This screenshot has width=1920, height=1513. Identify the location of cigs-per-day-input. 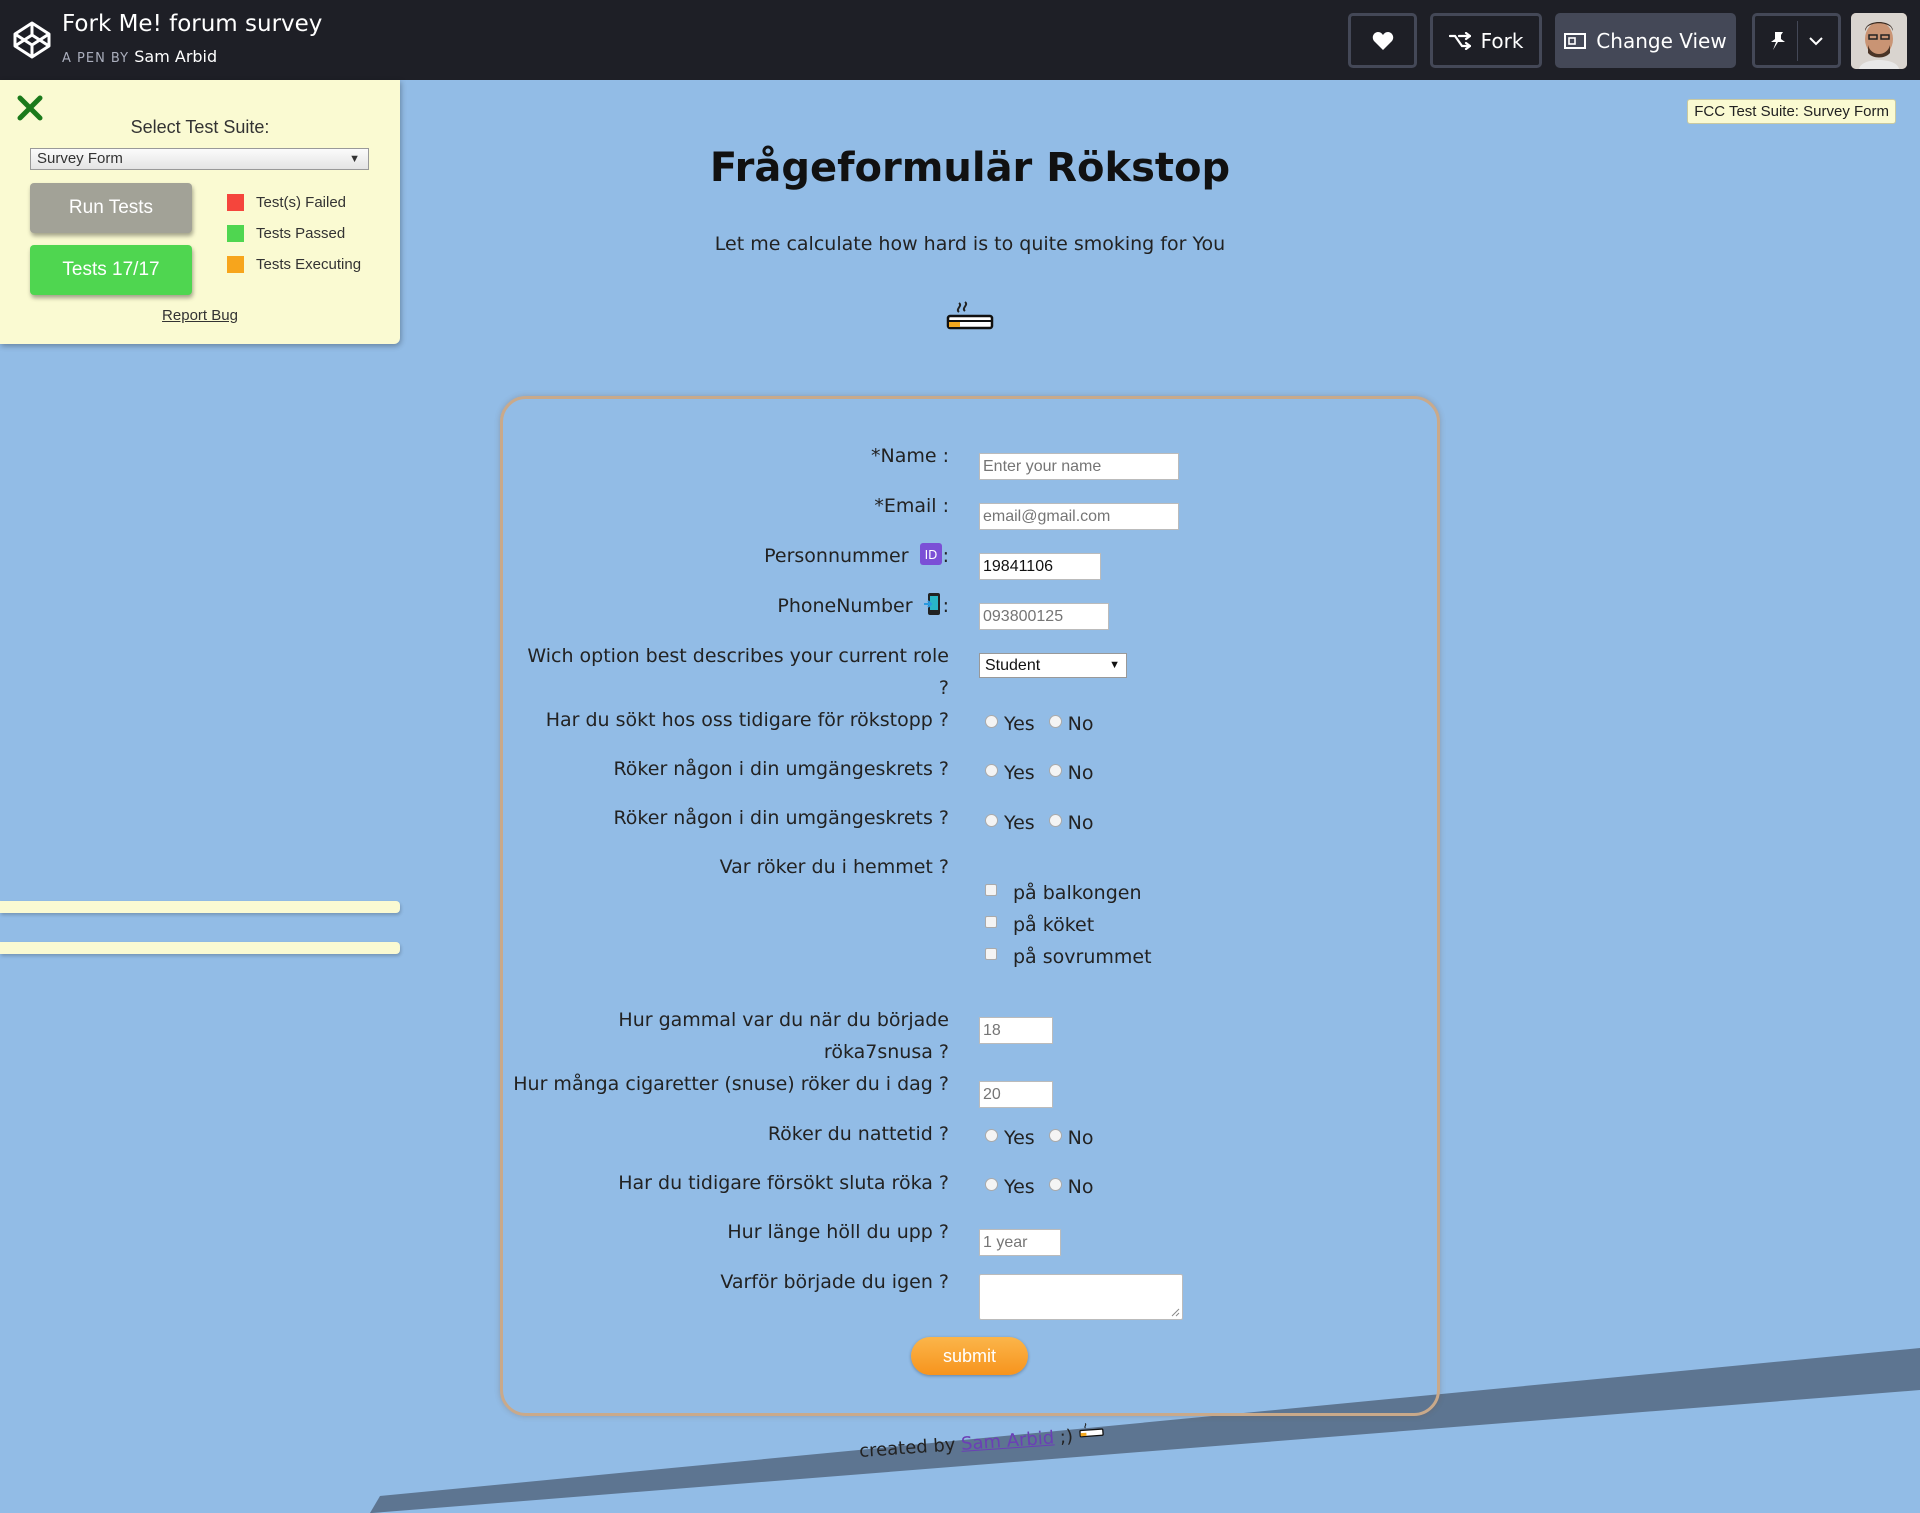
(1016, 1094).